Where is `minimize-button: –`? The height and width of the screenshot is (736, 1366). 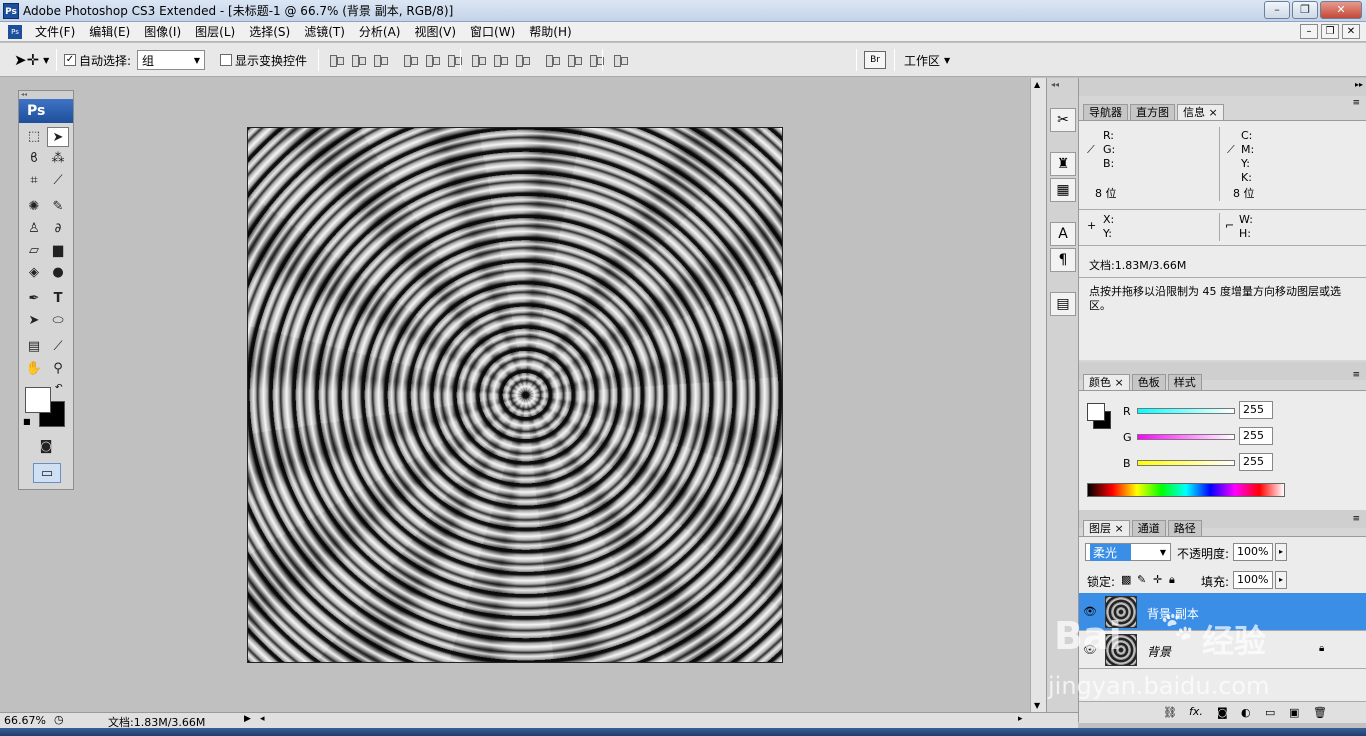
minimize-button: – is located at coordinates (1277, 10).